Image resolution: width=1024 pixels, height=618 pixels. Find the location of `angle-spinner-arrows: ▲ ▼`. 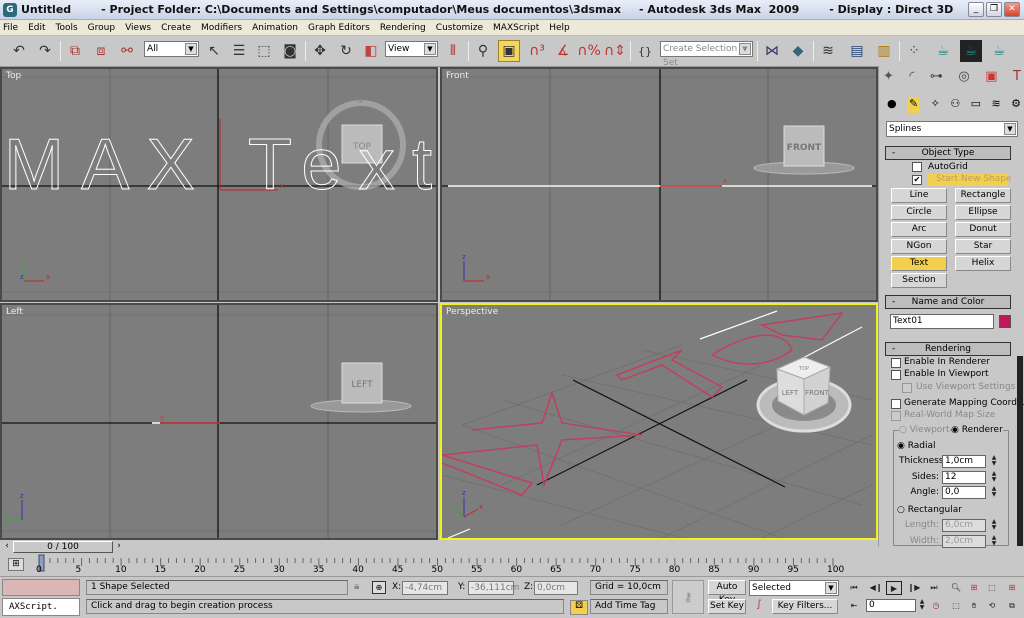

angle-spinner-arrows: ▲ ▼ is located at coordinates (994, 492).